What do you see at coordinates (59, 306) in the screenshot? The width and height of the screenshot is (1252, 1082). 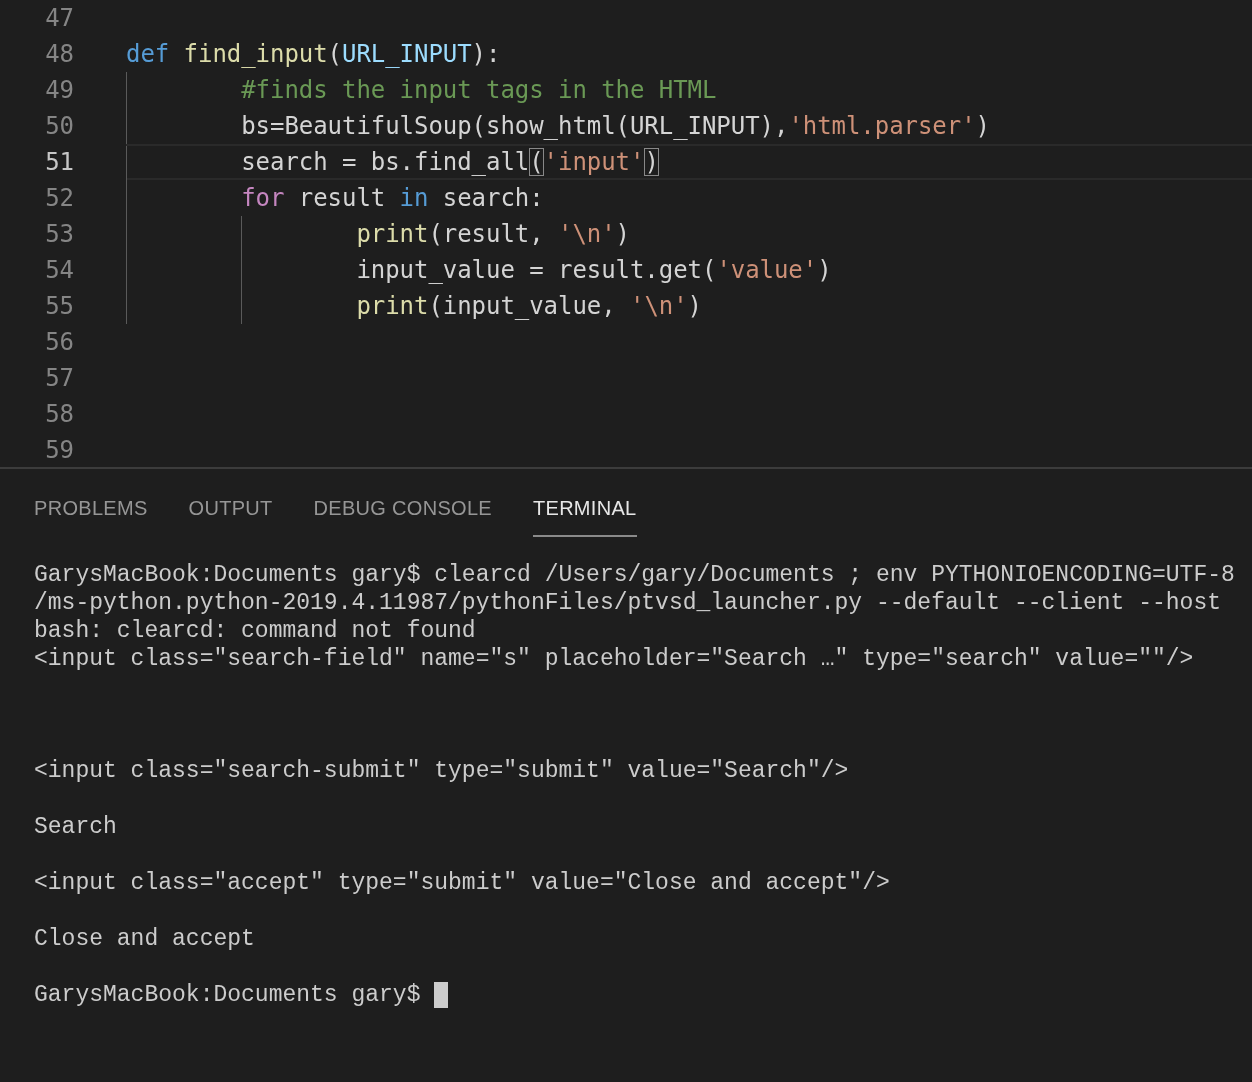 I see `line-number: 55` at bounding box center [59, 306].